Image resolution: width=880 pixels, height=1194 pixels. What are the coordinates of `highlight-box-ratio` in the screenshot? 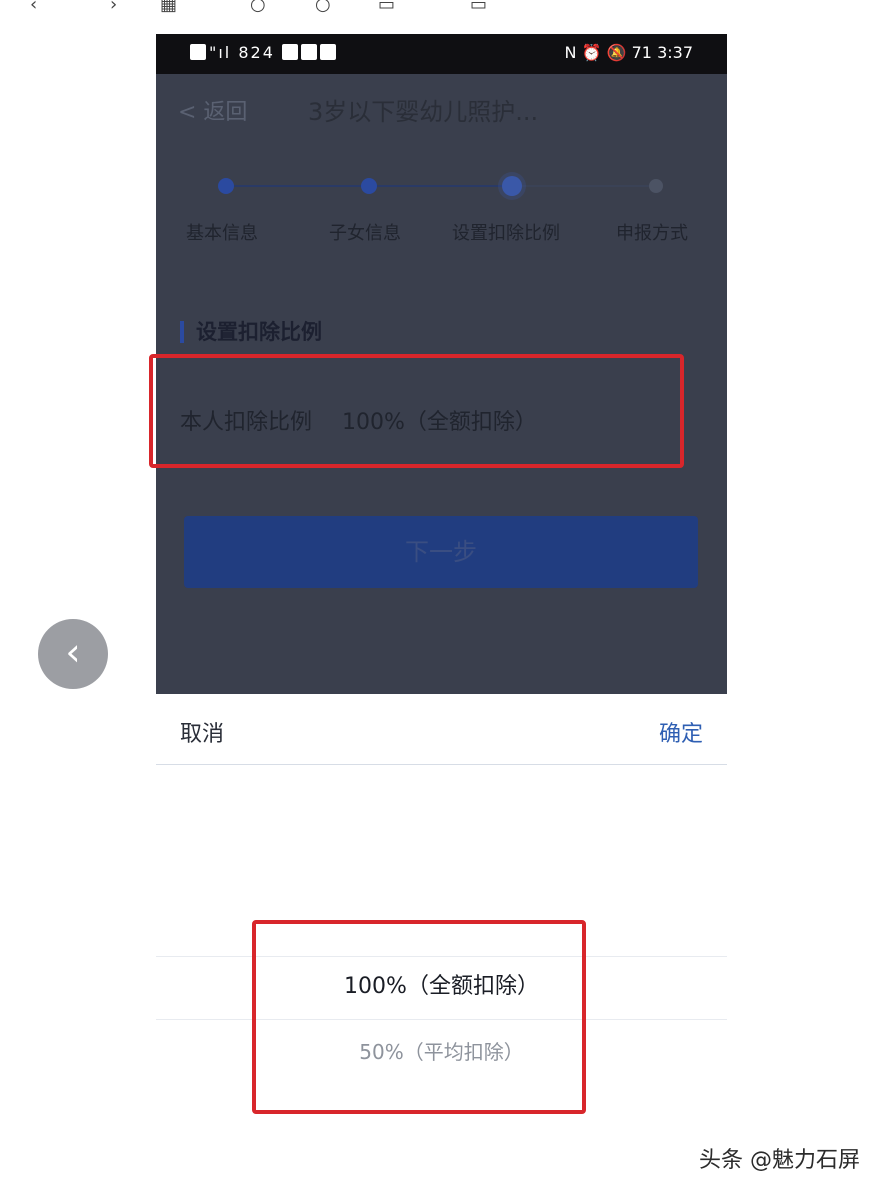 It's located at (416, 411).